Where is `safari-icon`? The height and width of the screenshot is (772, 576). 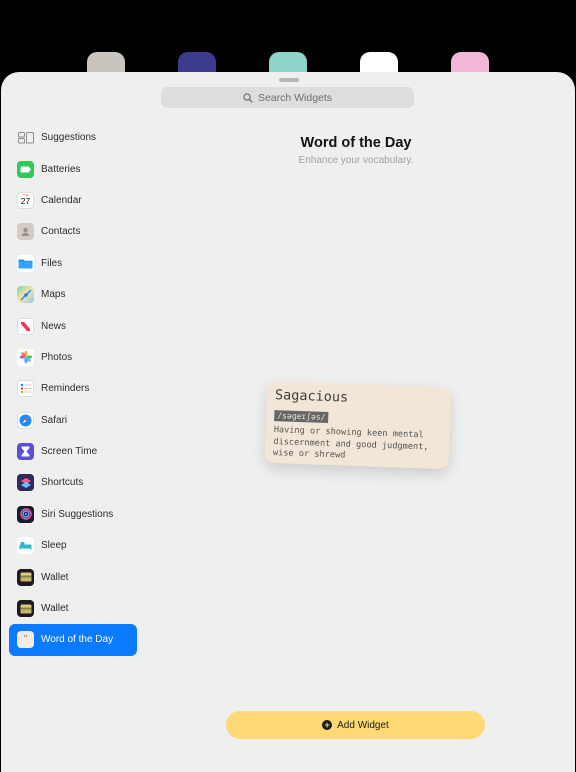
safari-icon is located at coordinates (25, 420).